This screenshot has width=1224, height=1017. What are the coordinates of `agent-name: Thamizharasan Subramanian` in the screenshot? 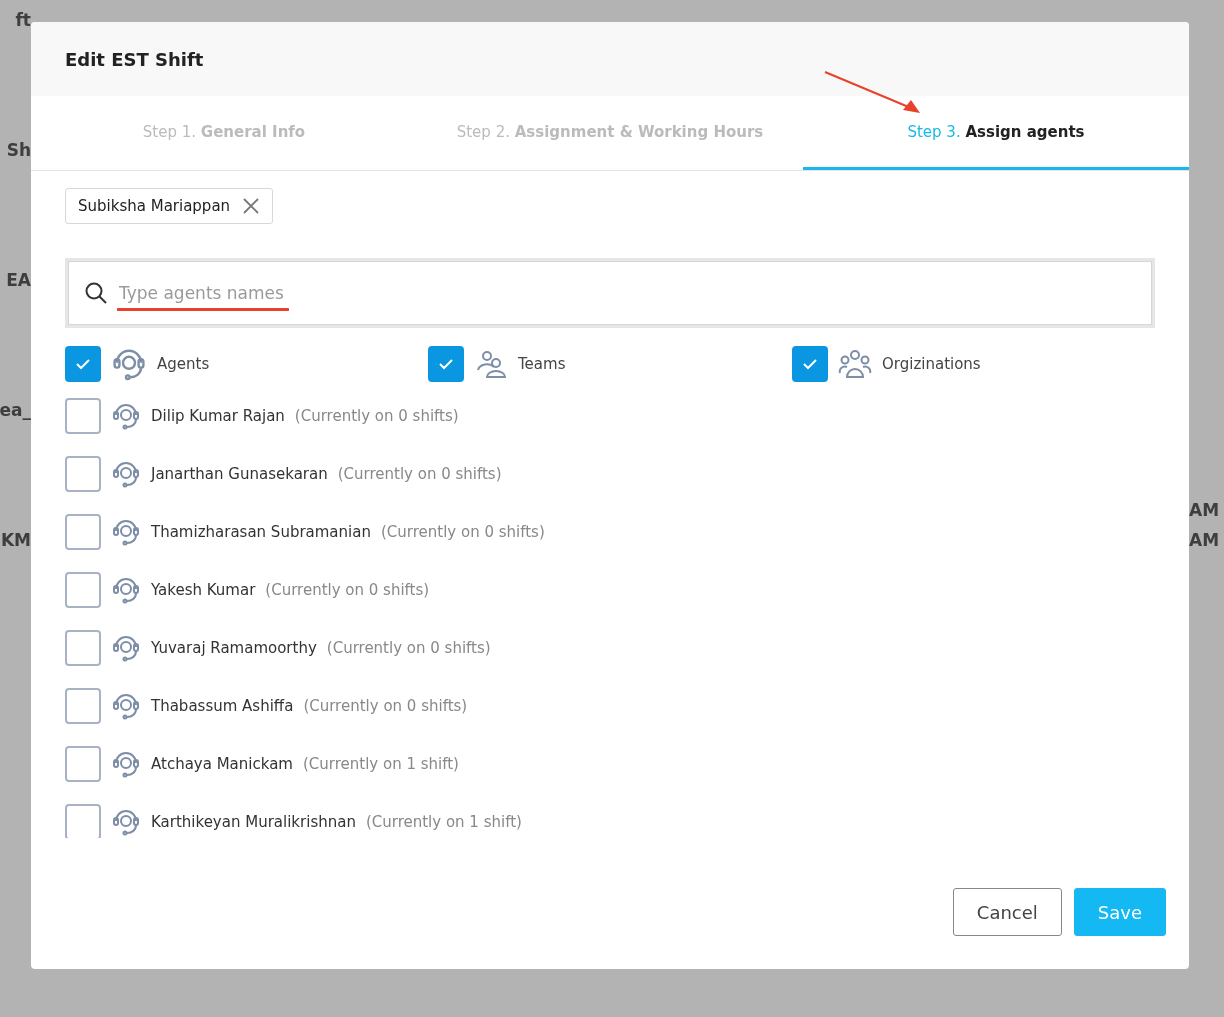 It's located at (261, 532).